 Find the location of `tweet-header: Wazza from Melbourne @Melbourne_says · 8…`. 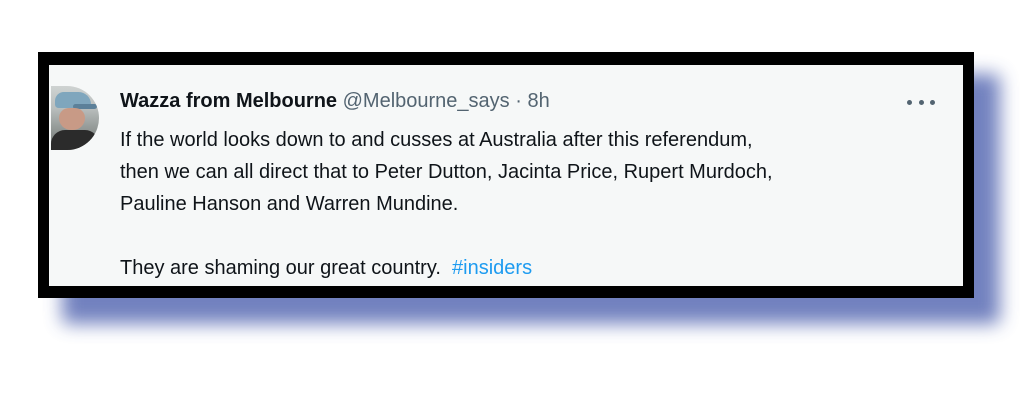

tweet-header: Wazza from Melbourne @Melbourne_says · 8… is located at coordinates (335, 101).